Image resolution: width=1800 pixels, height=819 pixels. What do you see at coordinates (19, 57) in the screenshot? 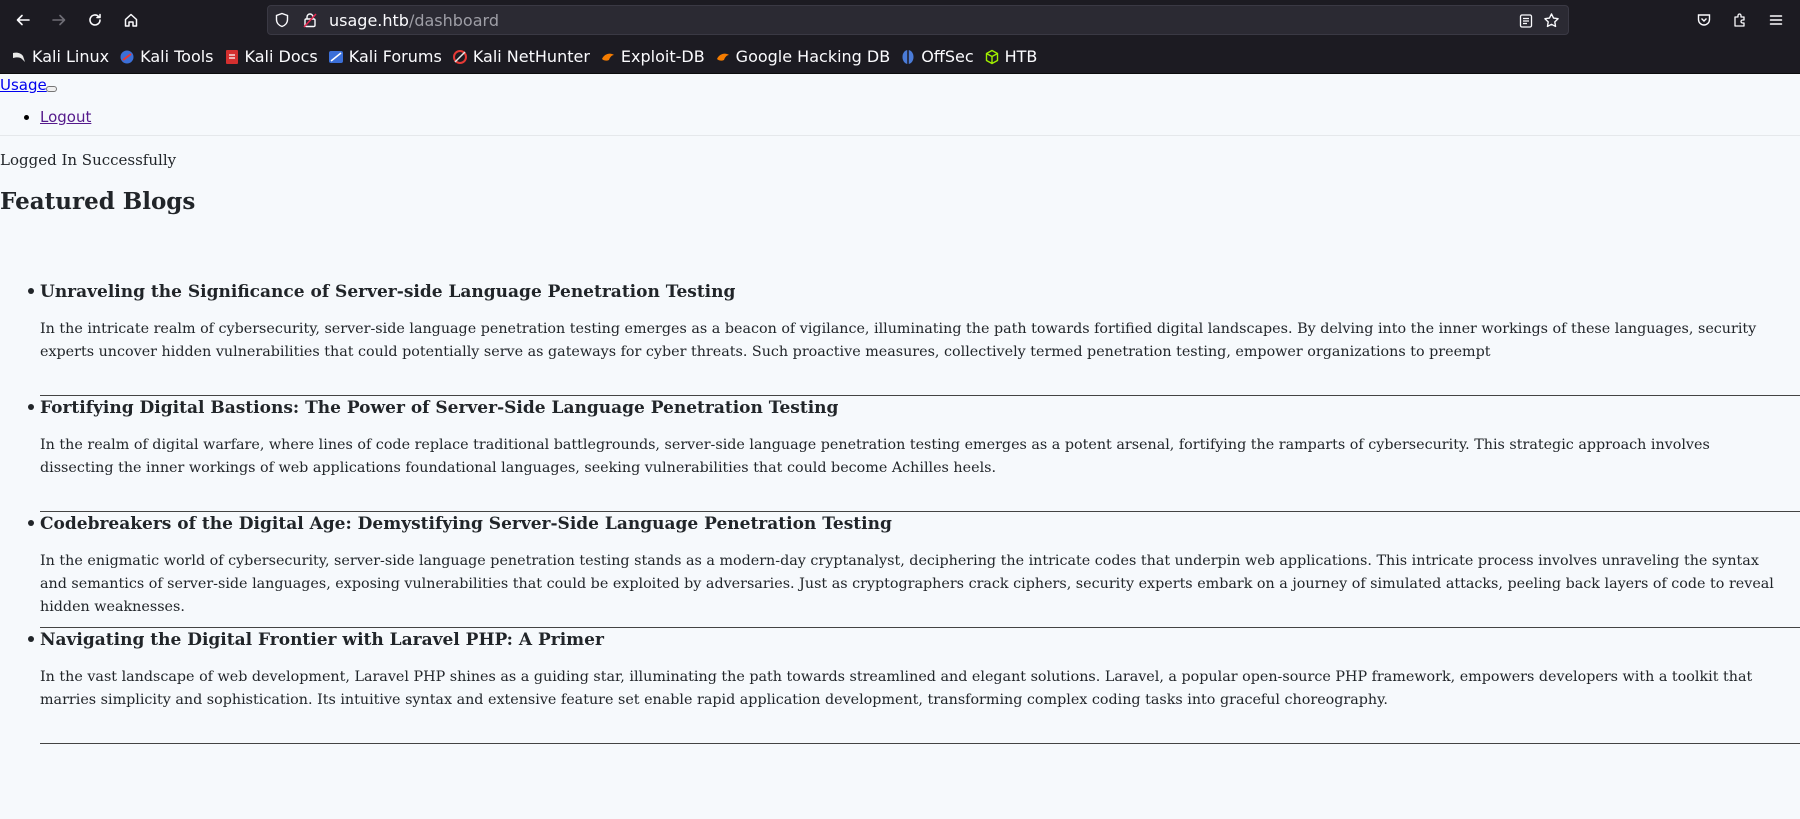
I see `kali-dragon-icon` at bounding box center [19, 57].